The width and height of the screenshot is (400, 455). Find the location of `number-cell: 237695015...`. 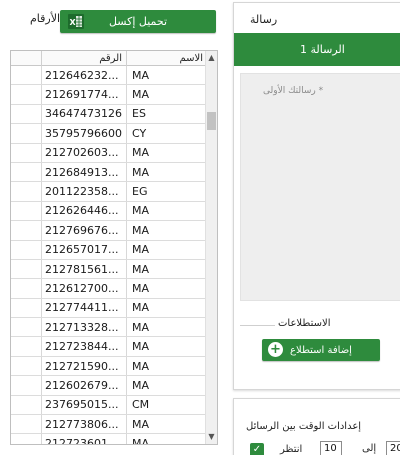

number-cell: 237695015... is located at coordinates (84, 405).